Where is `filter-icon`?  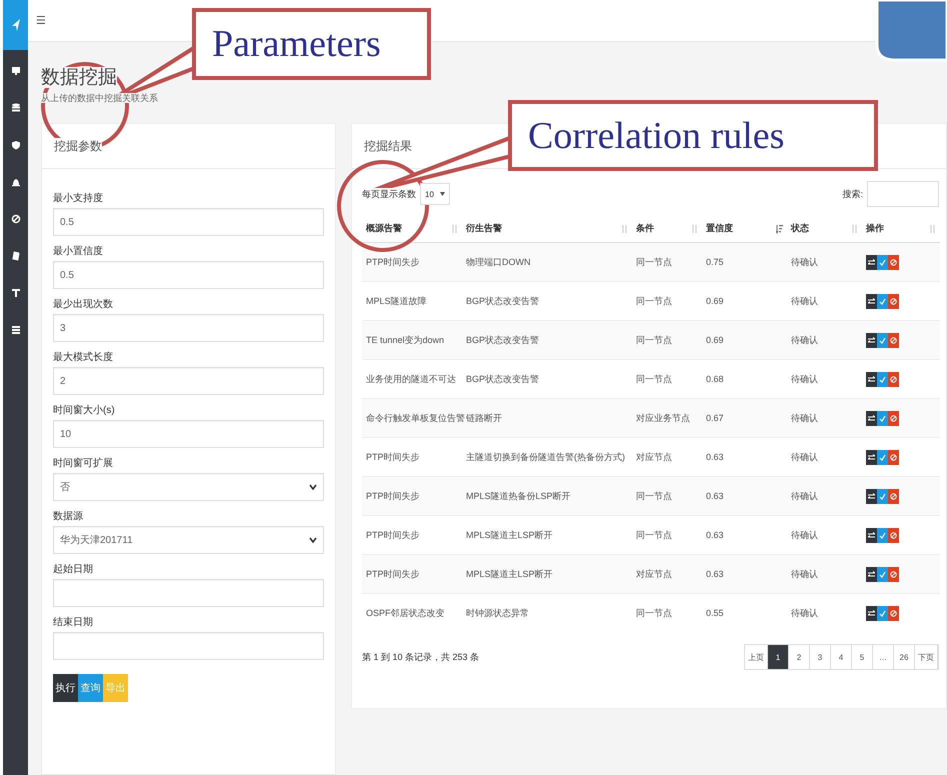
filter-icon is located at coordinates (15, 293).